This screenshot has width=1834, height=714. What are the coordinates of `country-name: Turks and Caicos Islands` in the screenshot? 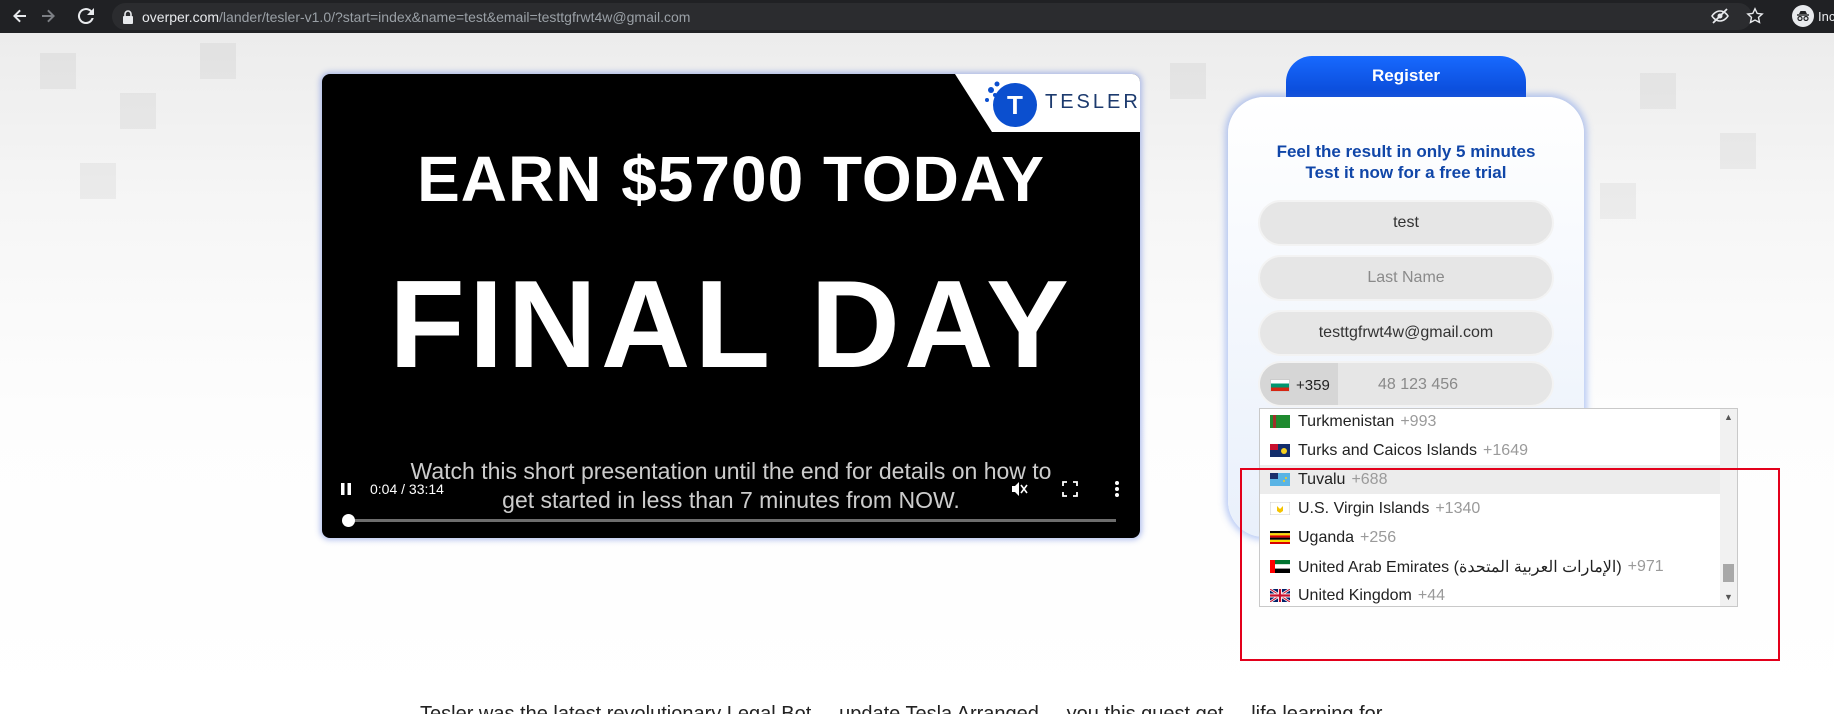 It's located at (1388, 450).